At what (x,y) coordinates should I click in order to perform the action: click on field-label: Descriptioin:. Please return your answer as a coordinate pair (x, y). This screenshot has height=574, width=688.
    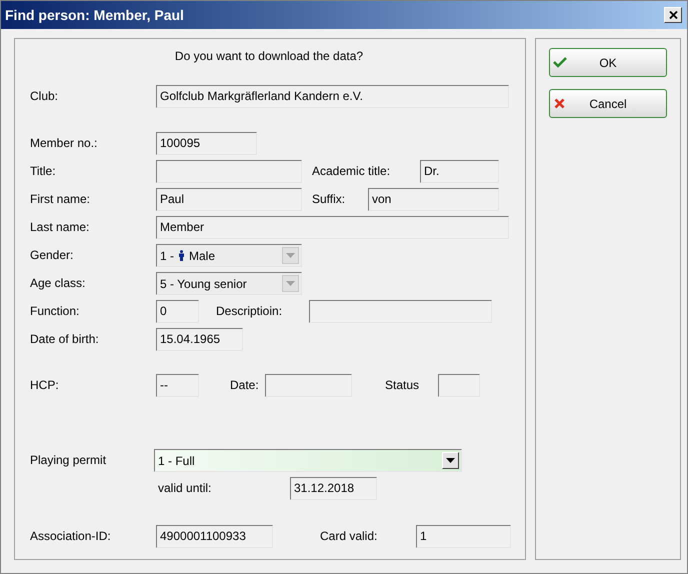
    Looking at the image, I should click on (250, 311).